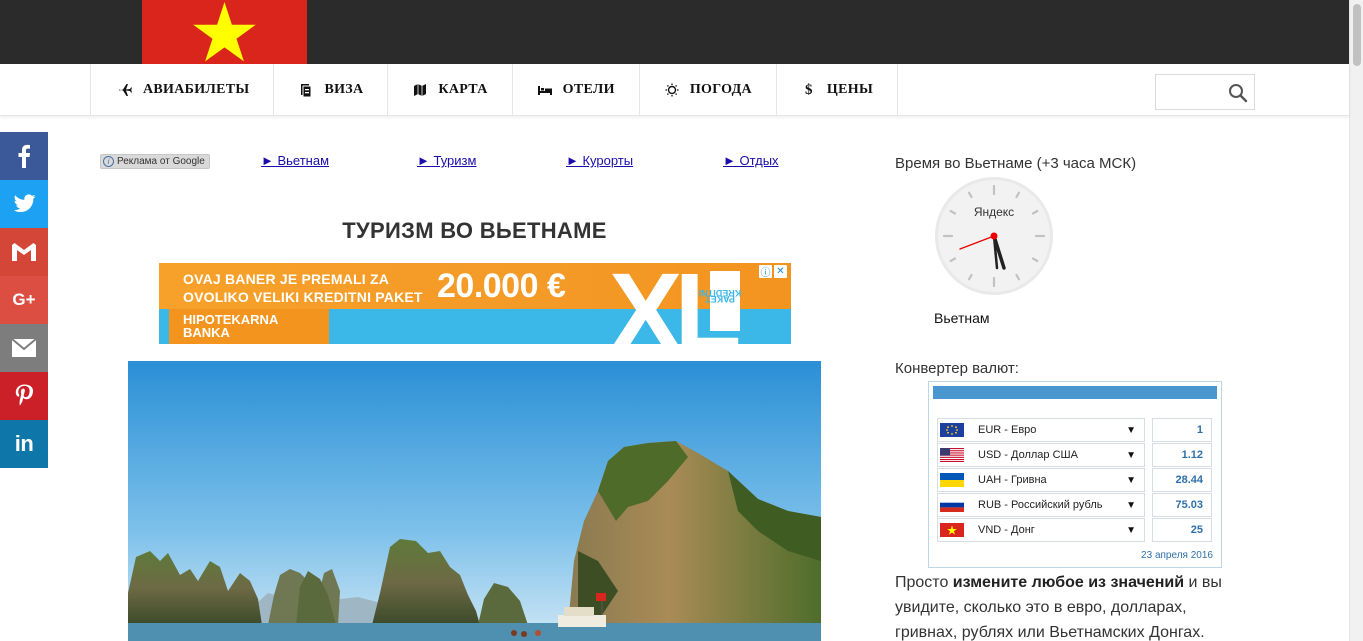 The width and height of the screenshot is (1363, 641). Describe the element at coordinates (720, 301) in the screenshot. I see `banner-paket-tag: KREDITNI PAKET` at that location.